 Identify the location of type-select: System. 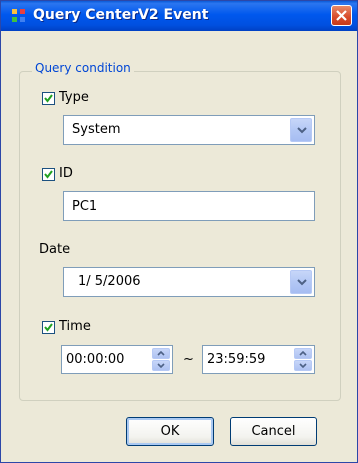
(189, 130).